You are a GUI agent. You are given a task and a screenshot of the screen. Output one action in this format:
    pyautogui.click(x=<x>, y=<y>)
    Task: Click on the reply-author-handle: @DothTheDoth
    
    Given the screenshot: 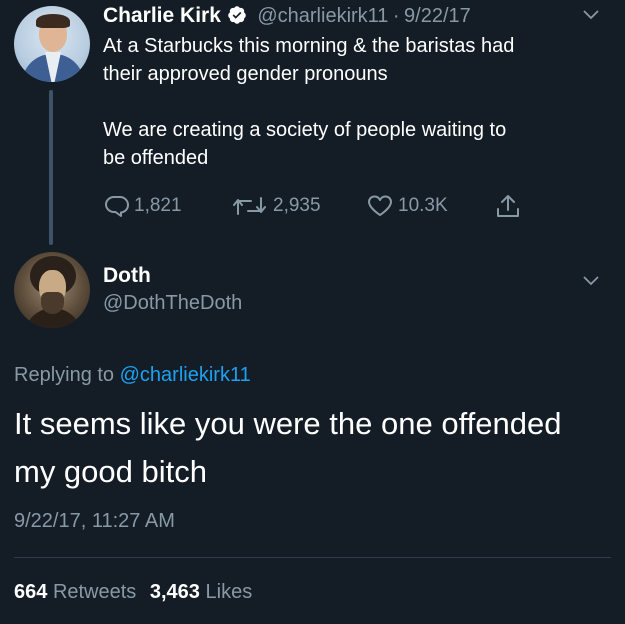 What is the action you would take?
    pyautogui.click(x=172, y=303)
    